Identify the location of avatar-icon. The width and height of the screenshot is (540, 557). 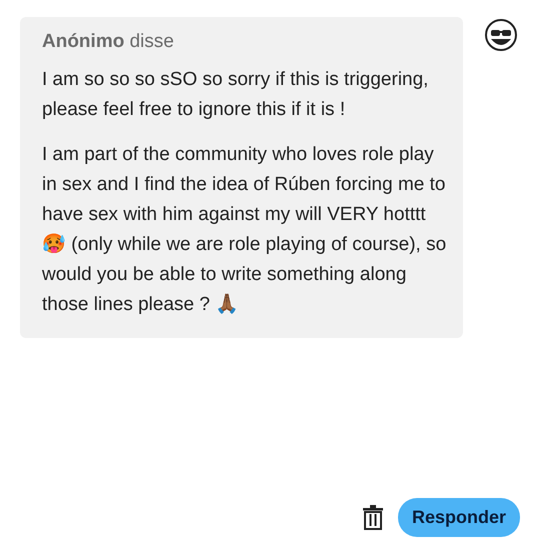
(501, 35).